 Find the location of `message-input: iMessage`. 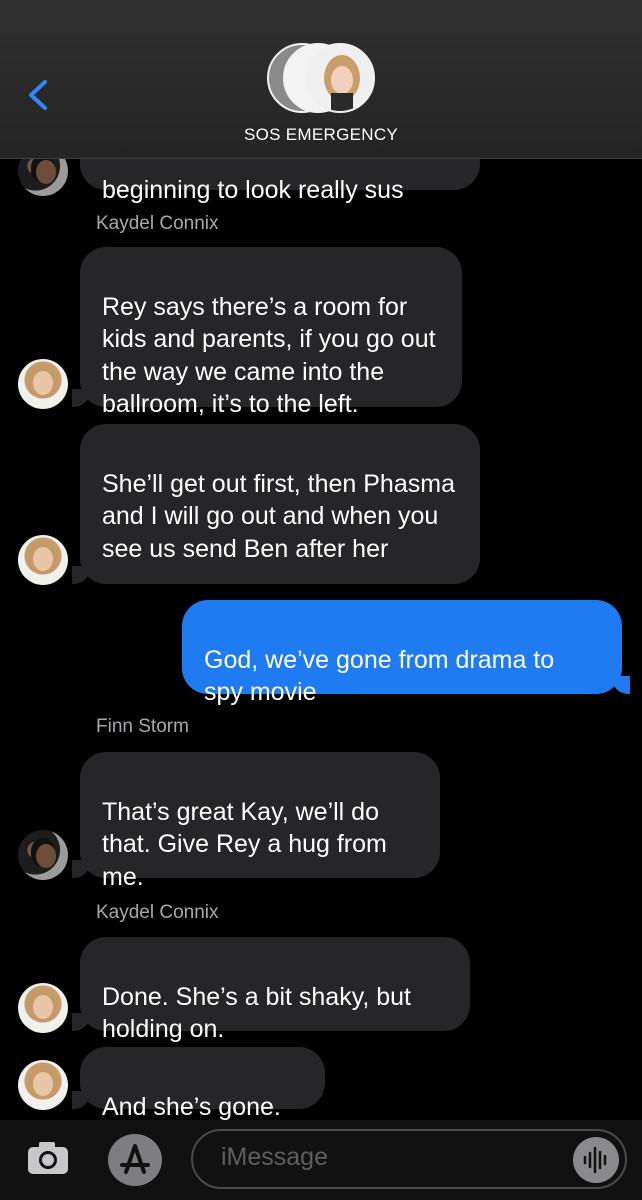

message-input: iMessage is located at coordinates (409, 1159).